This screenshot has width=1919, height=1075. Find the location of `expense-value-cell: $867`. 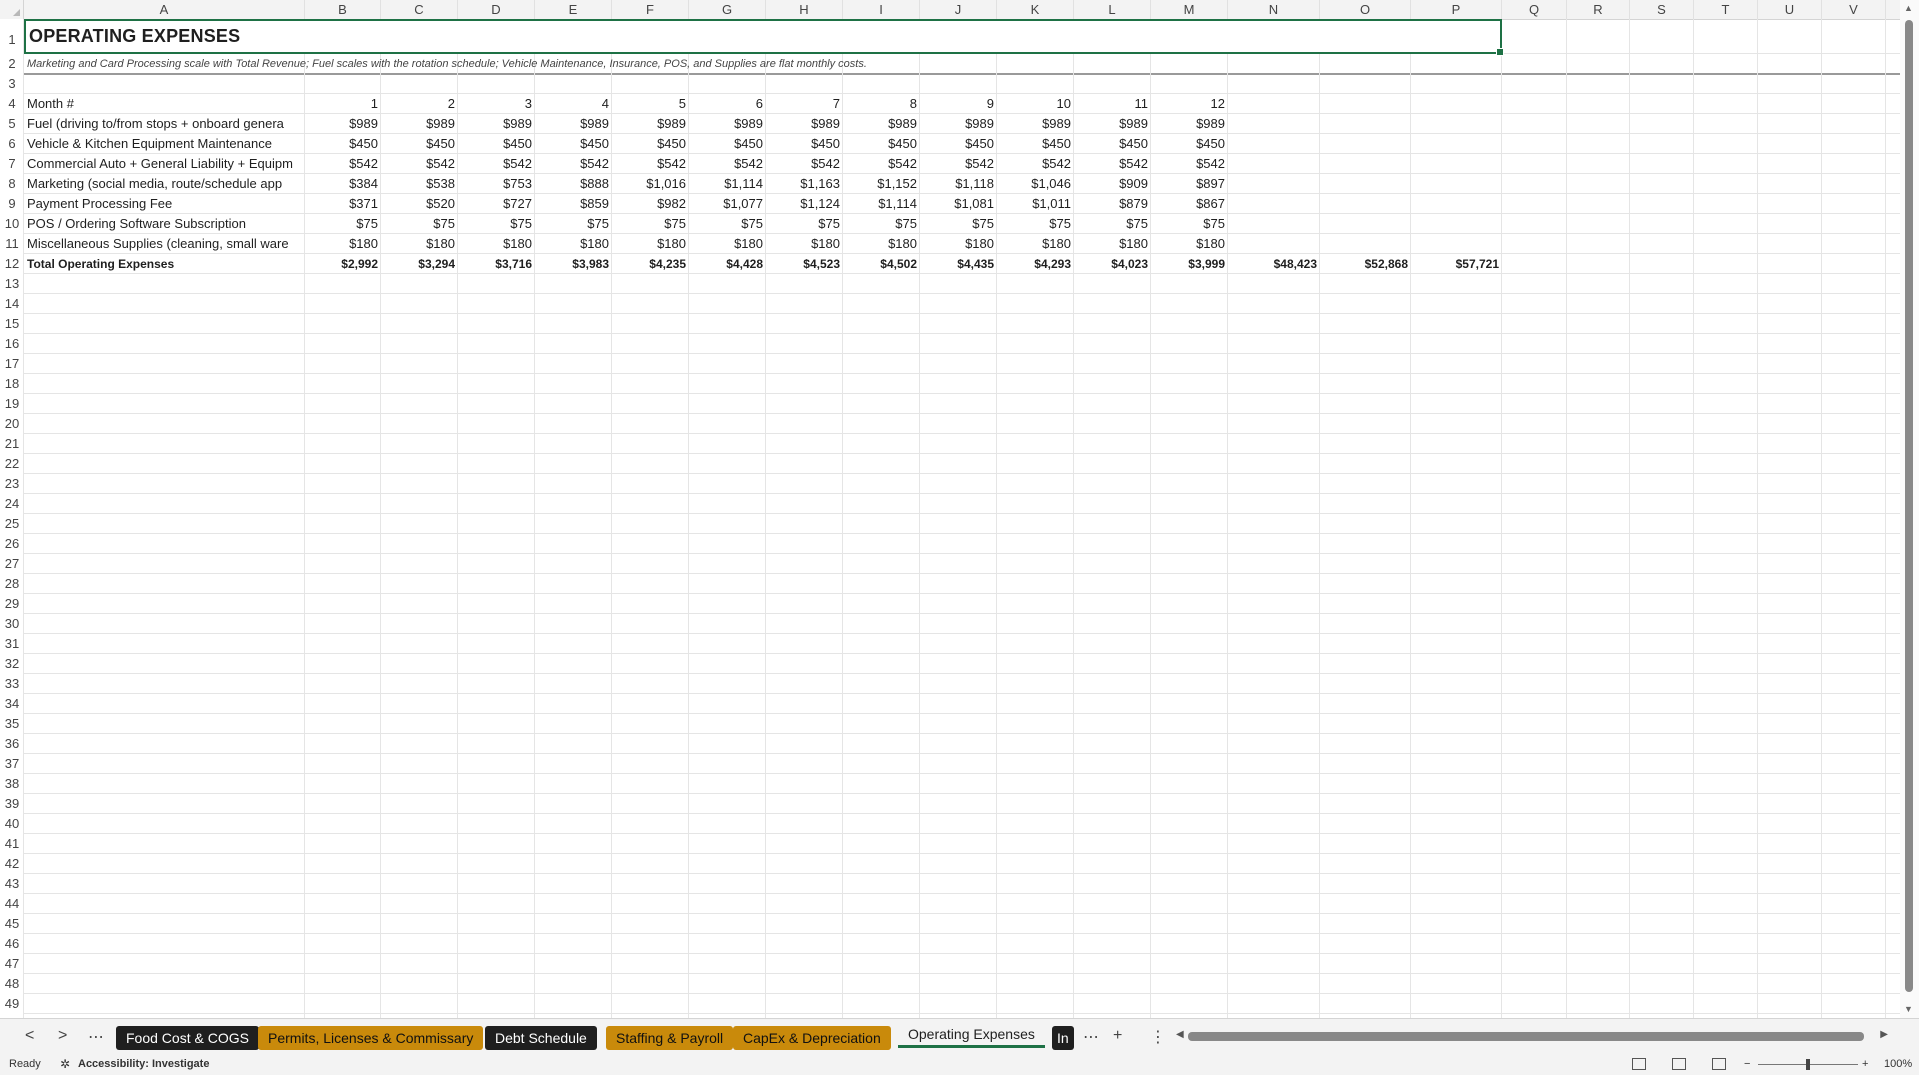

expense-value-cell: $867 is located at coordinates (1189, 204).